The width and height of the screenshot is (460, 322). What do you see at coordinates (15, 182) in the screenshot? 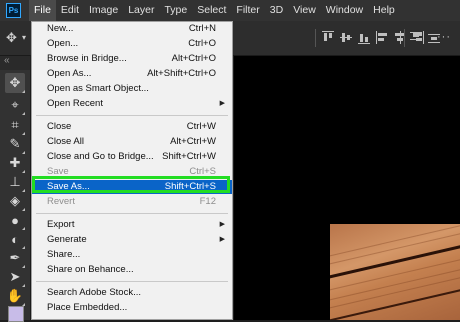
I see `clone-stamp-tool-icon: ⊥` at bounding box center [15, 182].